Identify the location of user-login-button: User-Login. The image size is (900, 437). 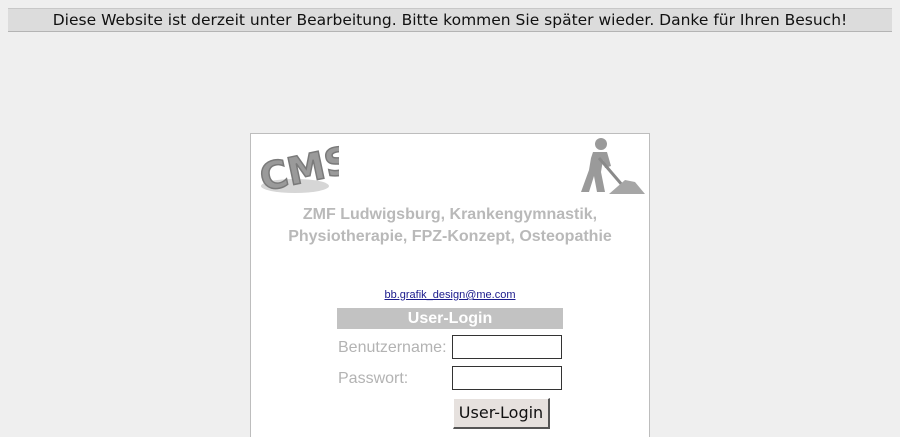
(501, 413).